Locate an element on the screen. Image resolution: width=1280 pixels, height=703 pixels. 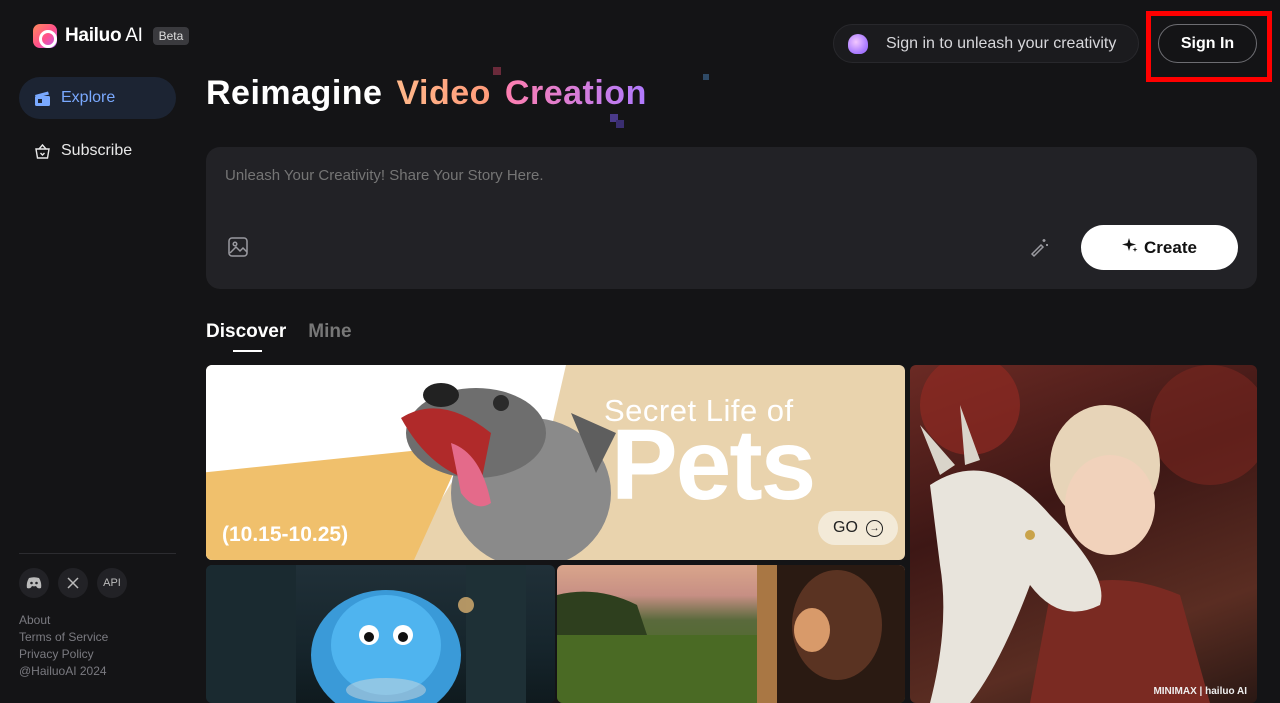
signin-promo: Sign in to unleash your creativity is located at coordinates (986, 43).